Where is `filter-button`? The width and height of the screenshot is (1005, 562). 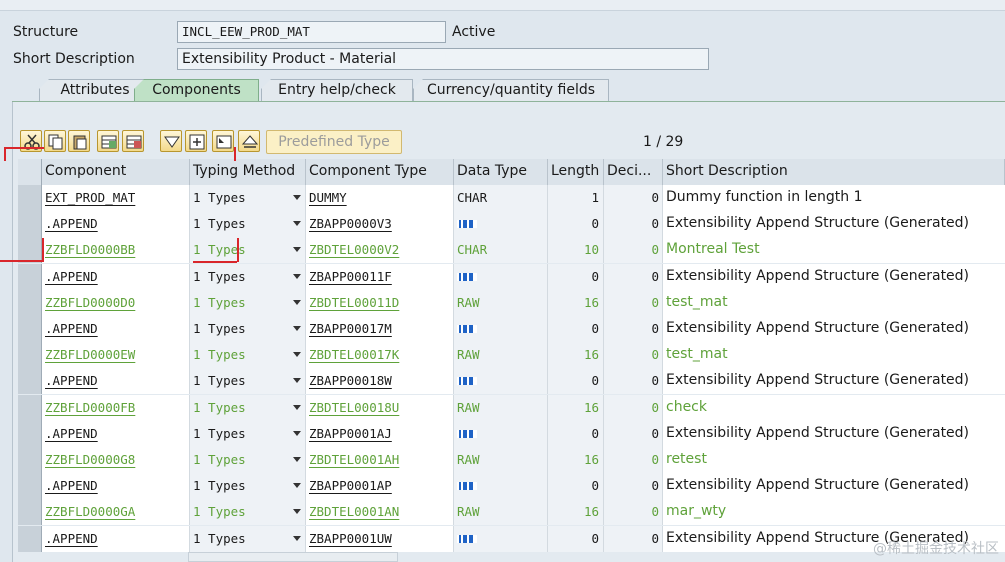 filter-button is located at coordinates (171, 141).